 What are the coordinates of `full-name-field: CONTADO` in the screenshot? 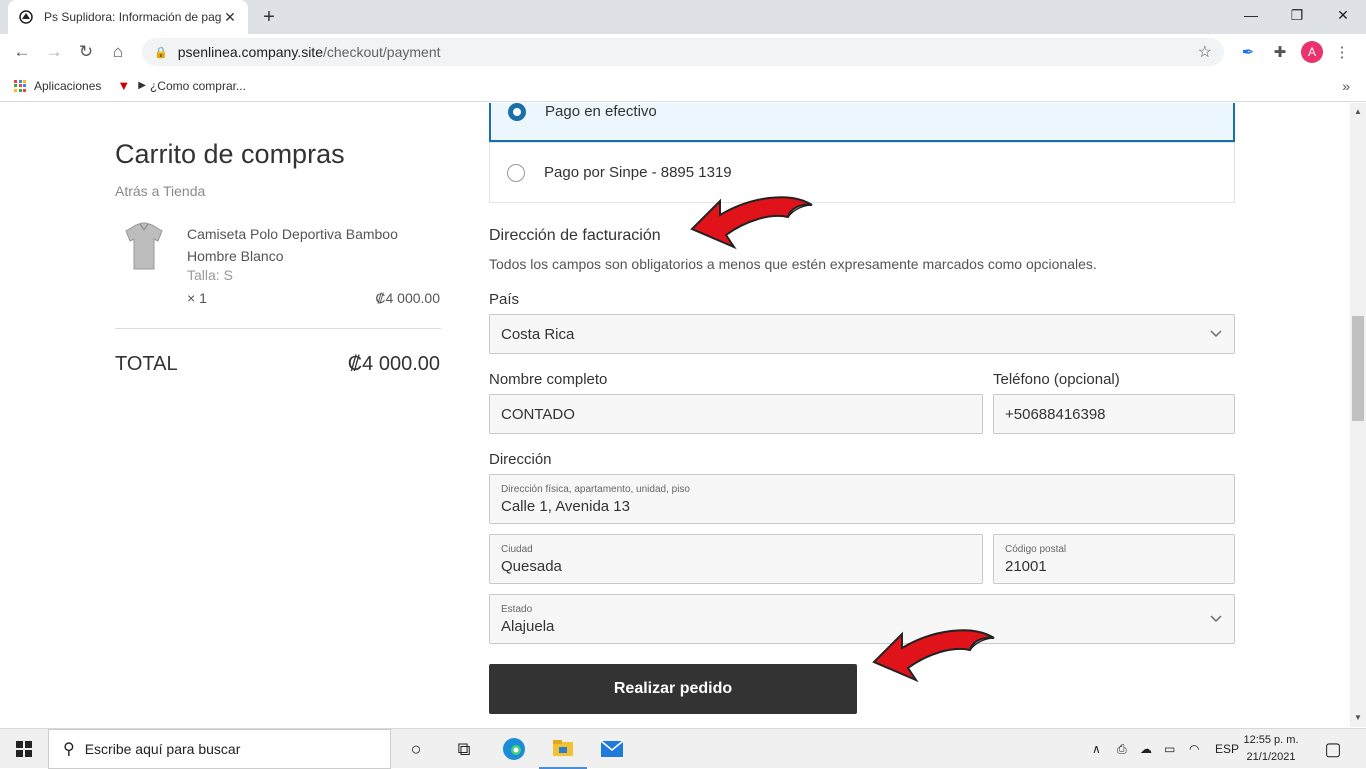 It's located at (736, 414).